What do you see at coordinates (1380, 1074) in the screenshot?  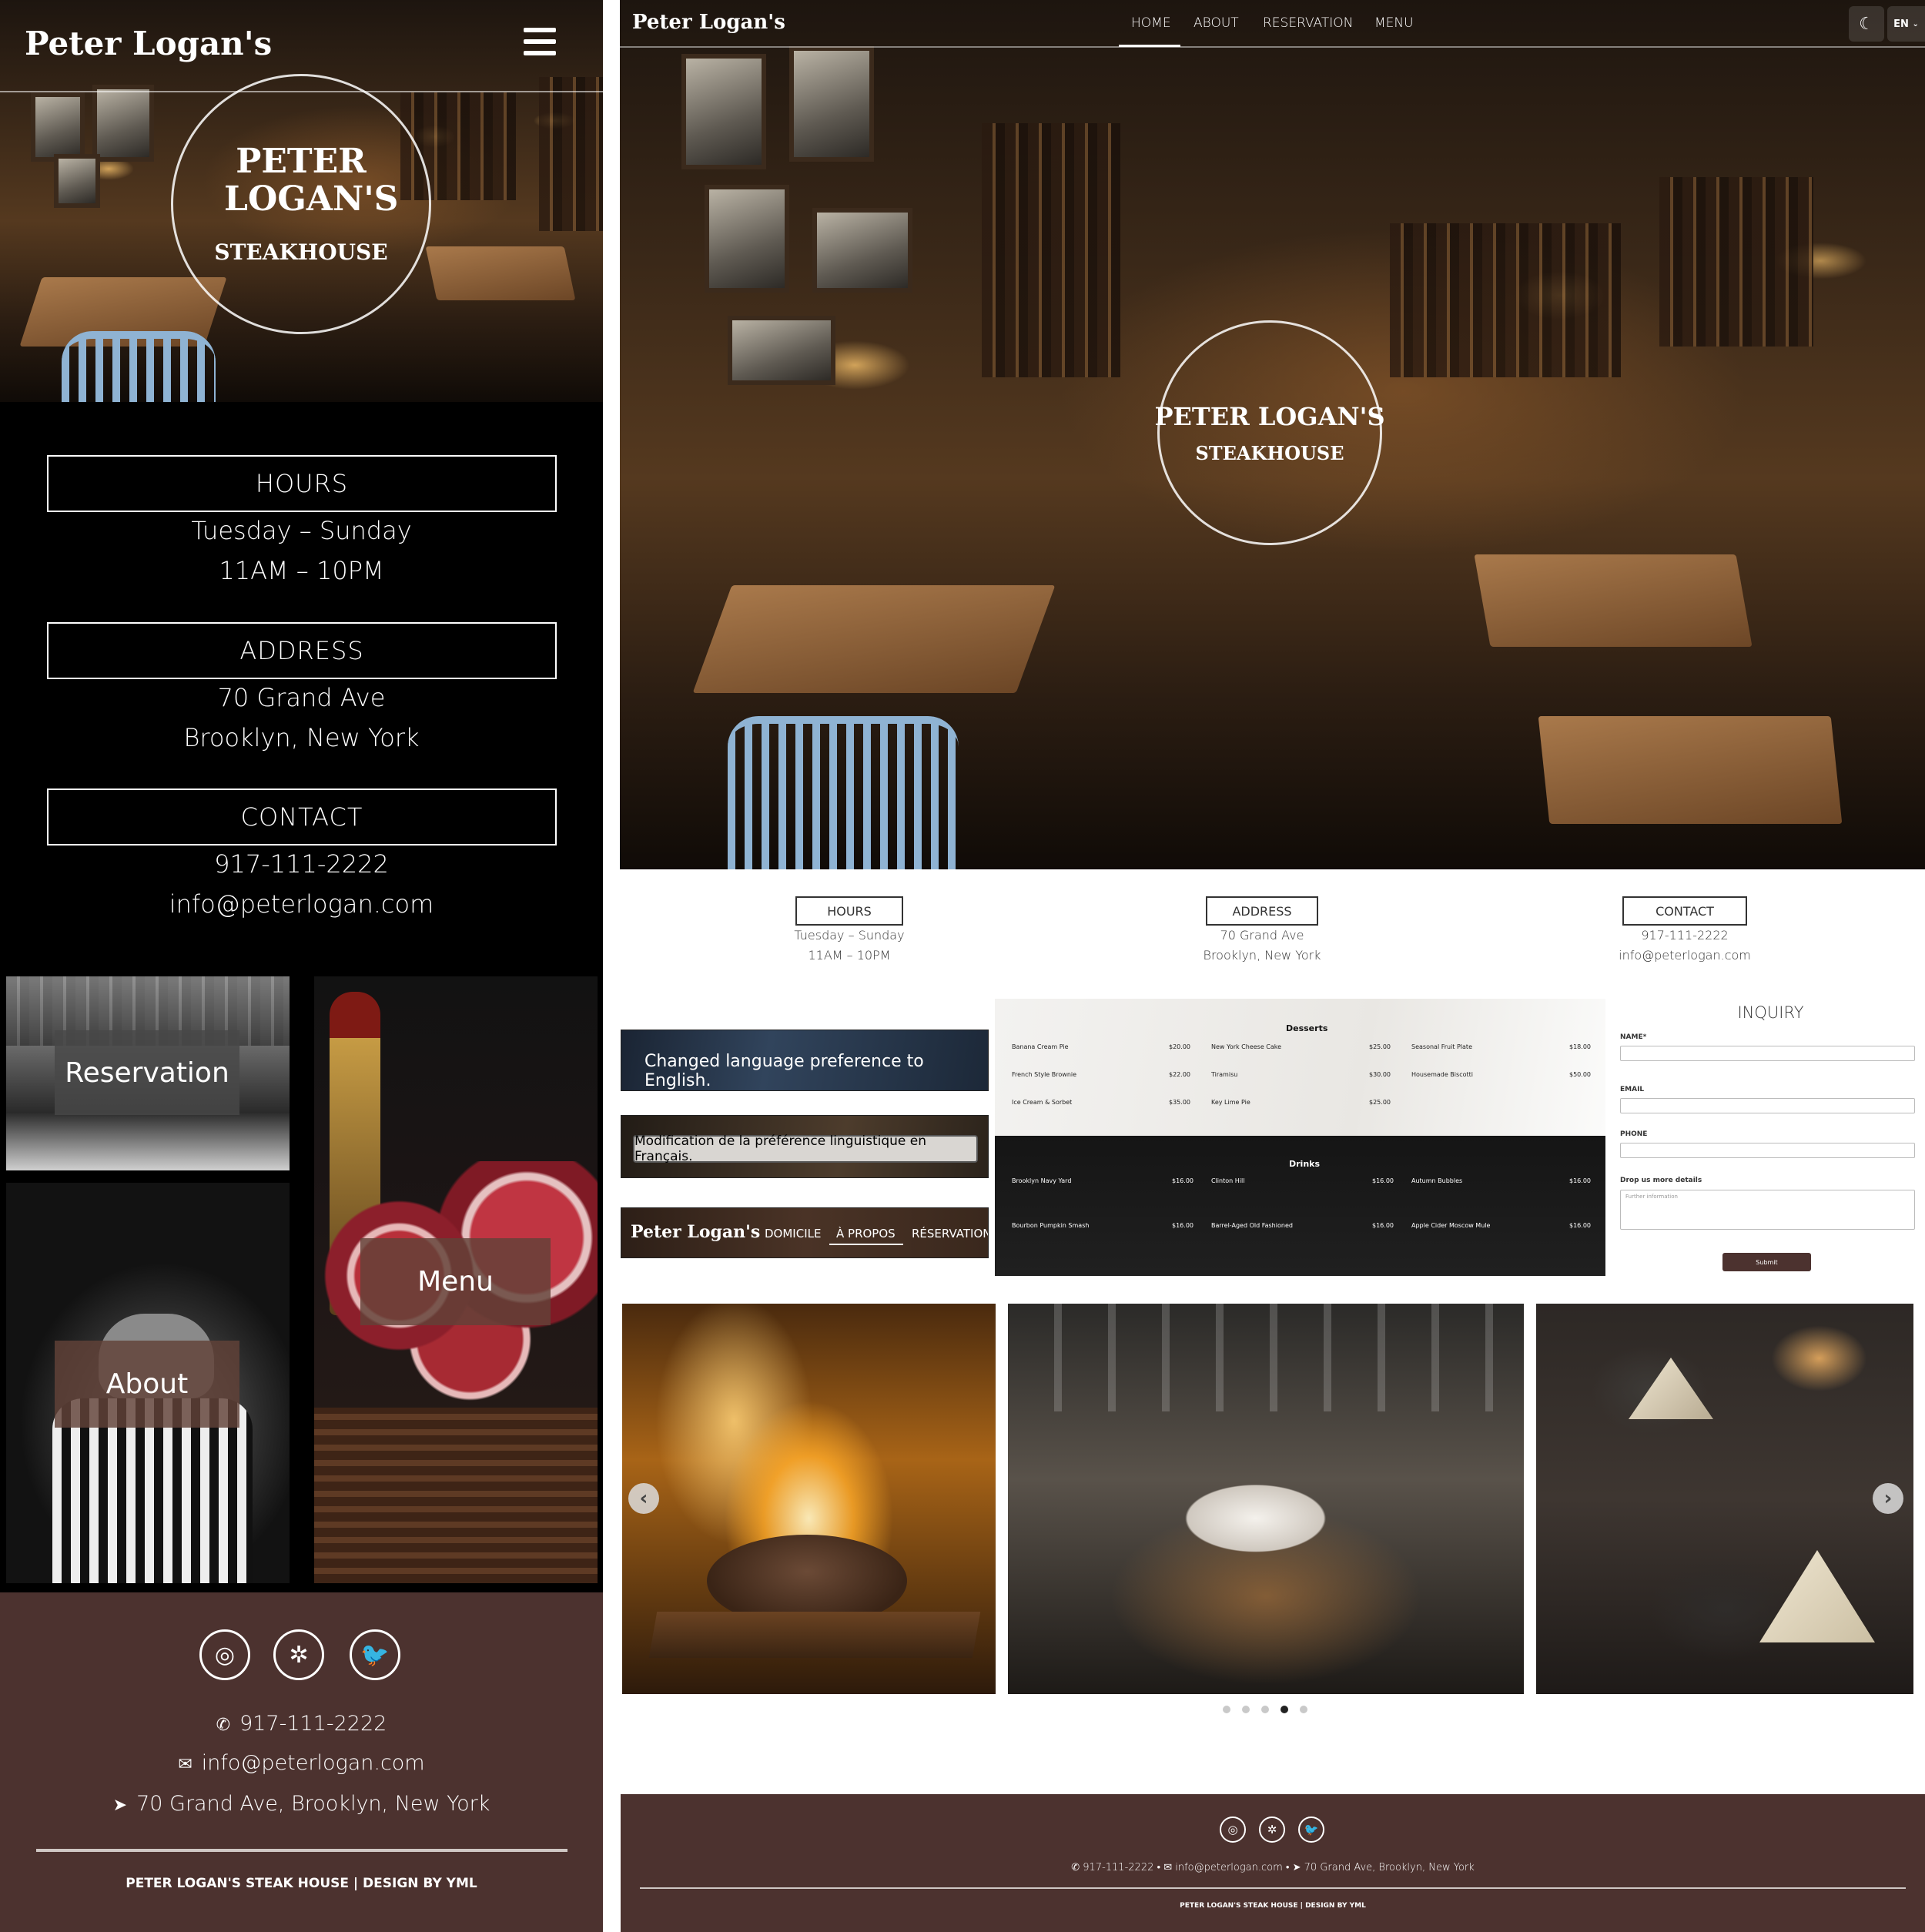 I see `dessert-price: $30.00` at bounding box center [1380, 1074].